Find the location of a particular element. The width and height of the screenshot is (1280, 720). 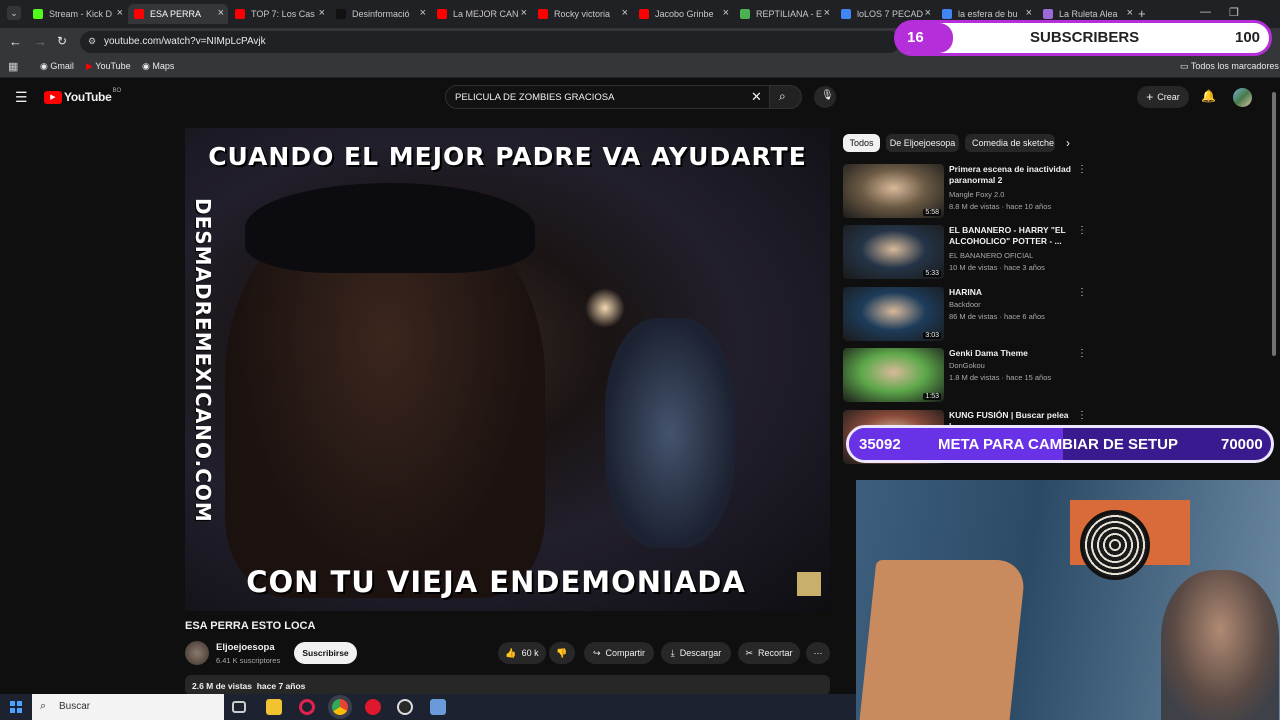

recommended-channel: Backdoor is located at coordinates (965, 304).